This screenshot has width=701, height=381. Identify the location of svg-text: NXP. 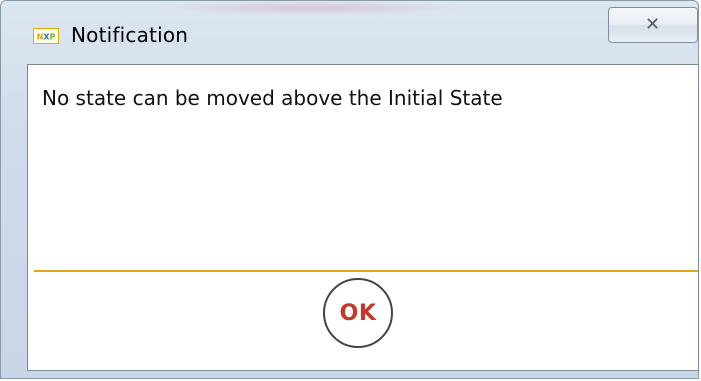
(46, 37).